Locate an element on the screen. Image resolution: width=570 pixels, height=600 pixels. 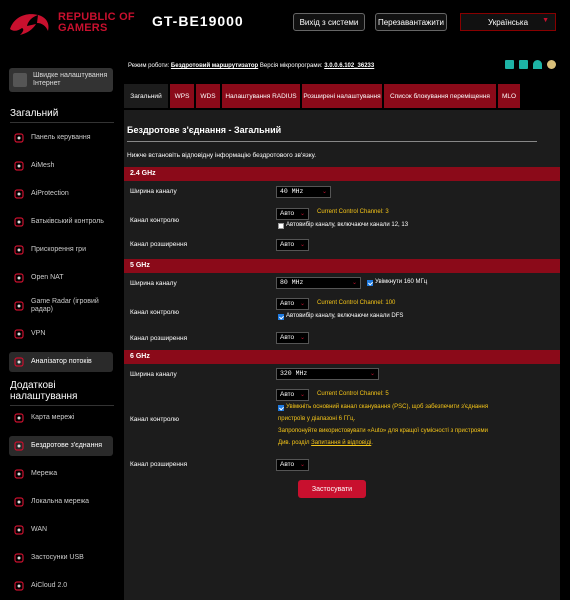
quick-setup-label: Швидке налаштування Інтернет is located at coordinates (70, 79).